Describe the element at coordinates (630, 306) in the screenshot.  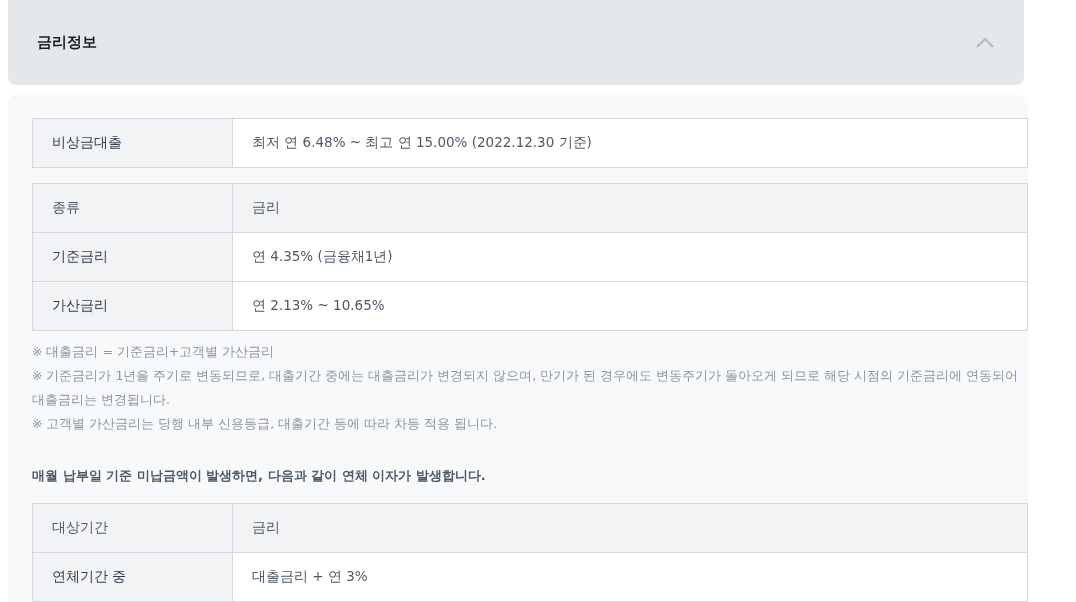
I see `table-cell: 연 2.13% ~ 10.65%` at that location.